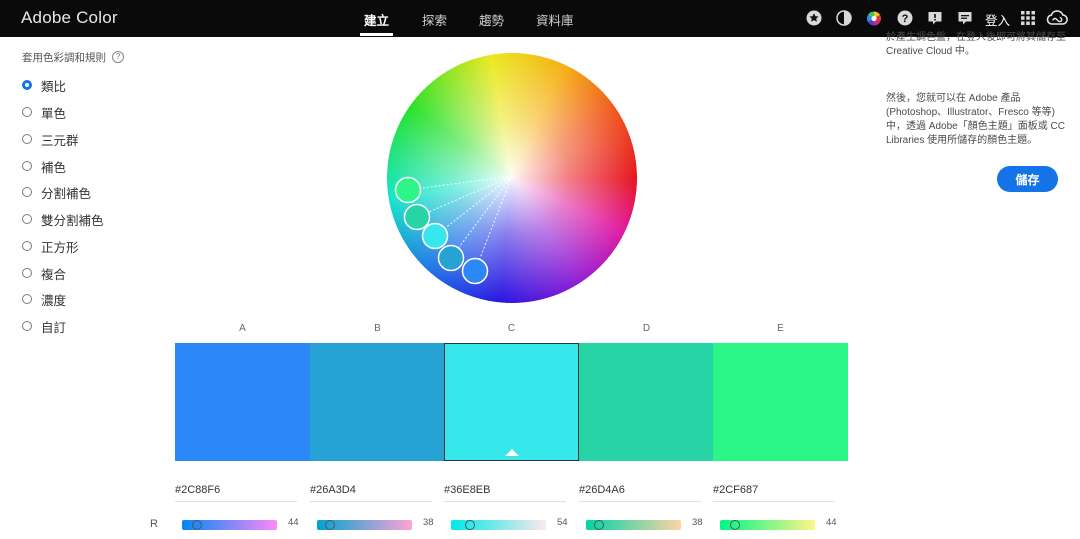 Image resolution: width=1080 pixels, height=539 pixels. I want to click on color-wheel, so click(512, 178).